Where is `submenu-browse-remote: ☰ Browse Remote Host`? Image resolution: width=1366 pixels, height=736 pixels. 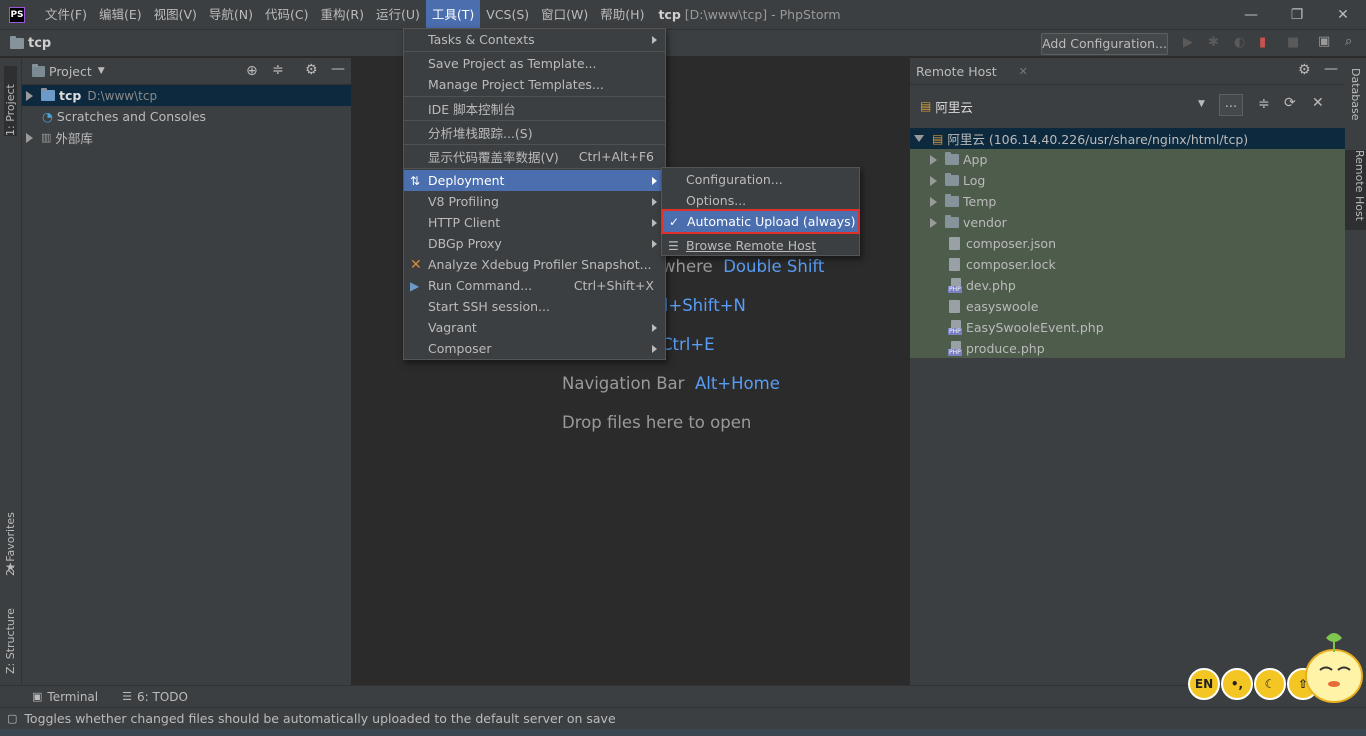
submenu-browse-remote: ☰ Browse Remote Host is located at coordinates (760, 245).